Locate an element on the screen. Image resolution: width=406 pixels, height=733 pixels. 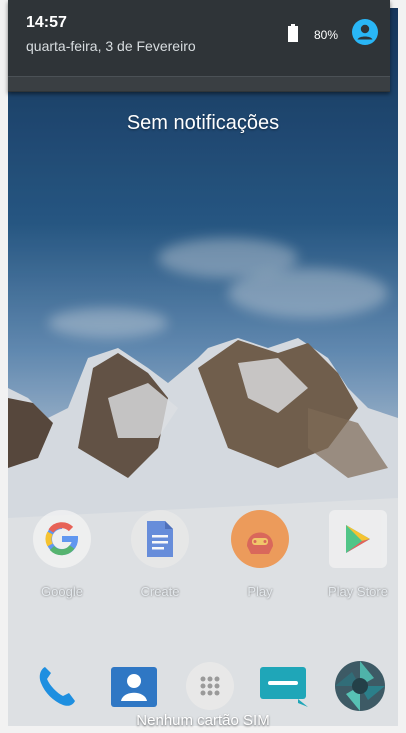
date-text: quarta-feira, 3 de Fevereiro is located at coordinates (111, 46).